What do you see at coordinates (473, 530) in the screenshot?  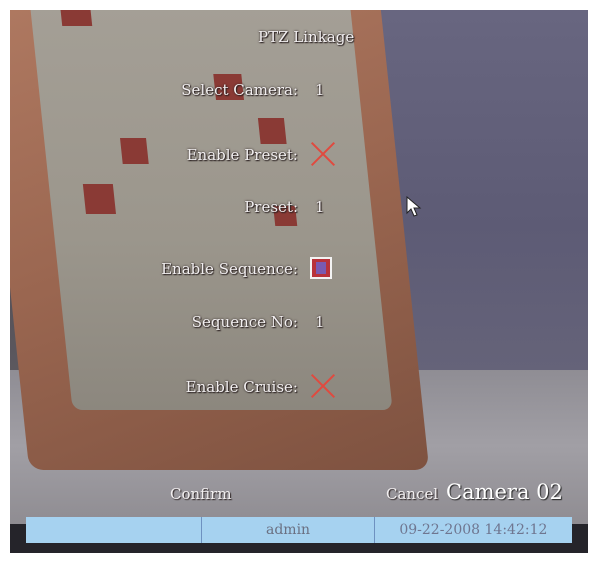 I see `status-datetime: 09-22-2008 14:42:12` at bounding box center [473, 530].